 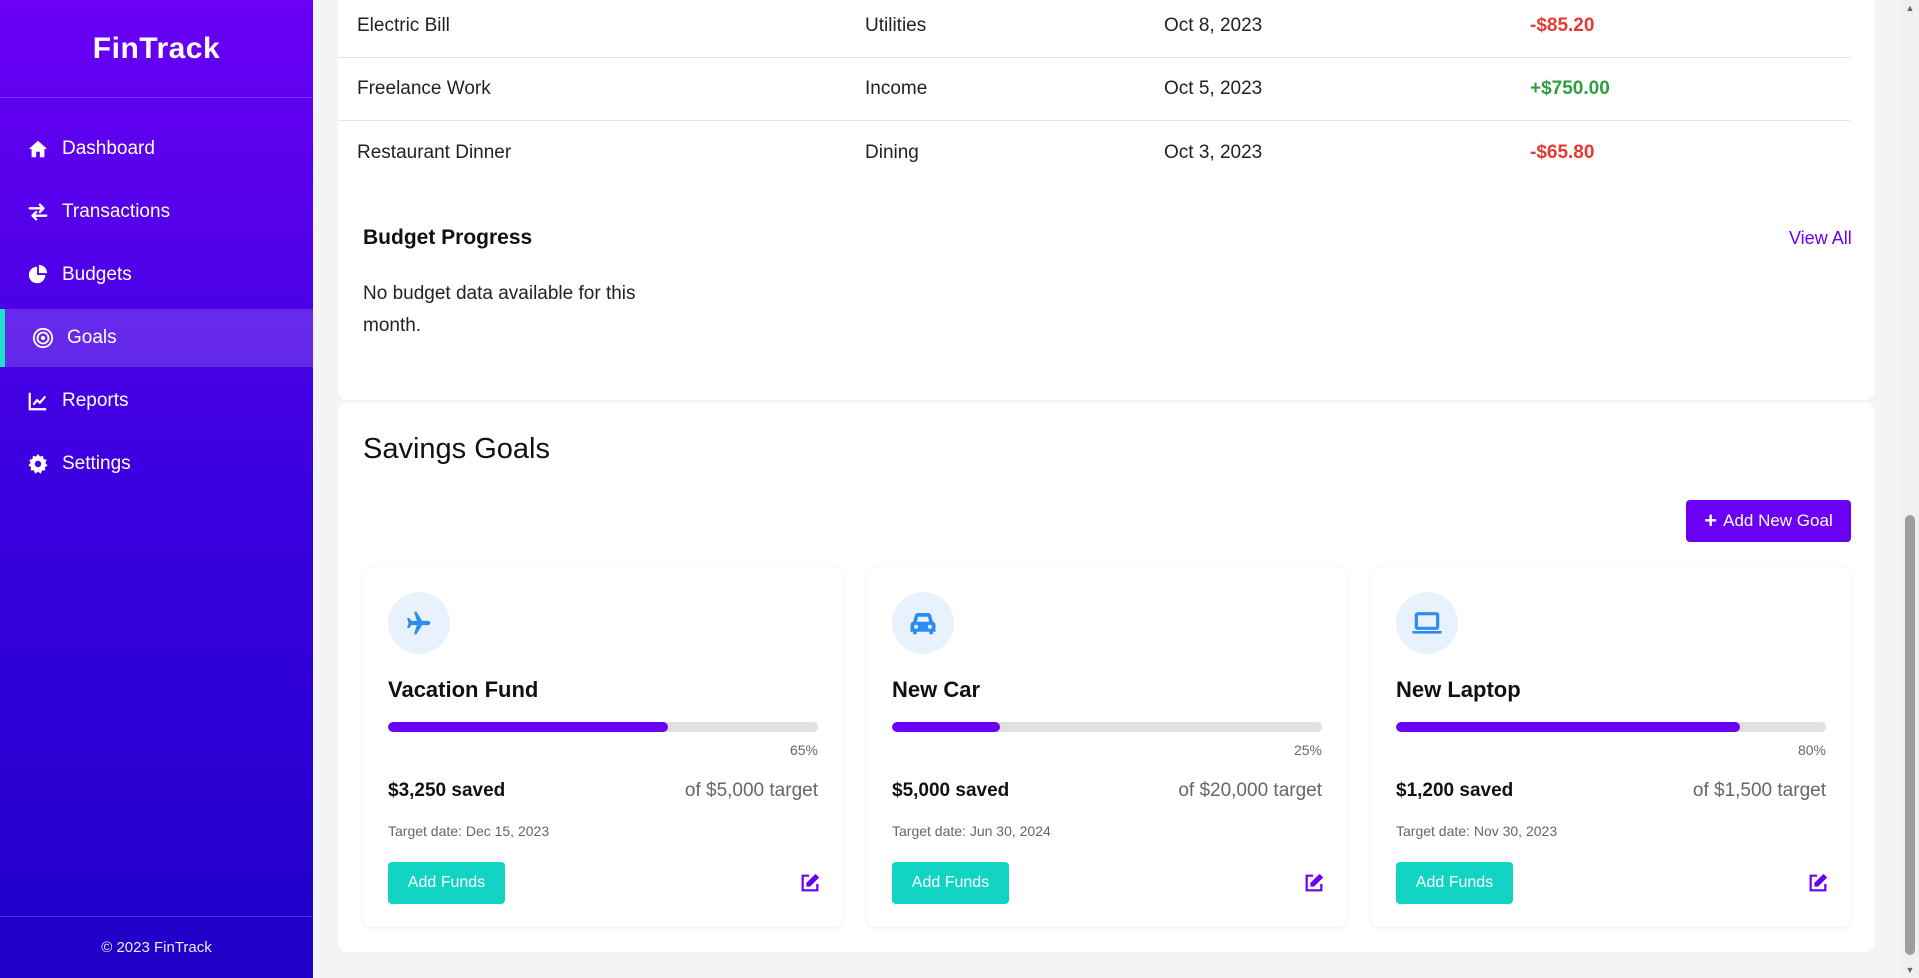 What do you see at coordinates (1213, 88) in the screenshot?
I see `transaction-date: Oct 5, 2023` at bounding box center [1213, 88].